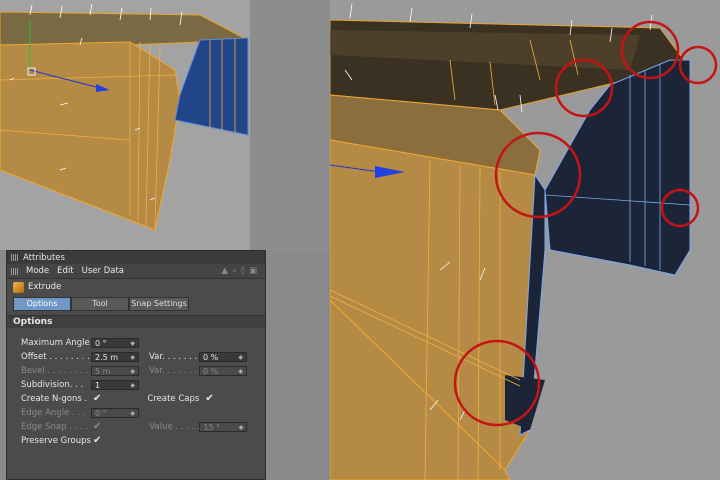  Describe the element at coordinates (55, 343) in the screenshot. I see `label-max-angle: Maximum Angle` at that location.